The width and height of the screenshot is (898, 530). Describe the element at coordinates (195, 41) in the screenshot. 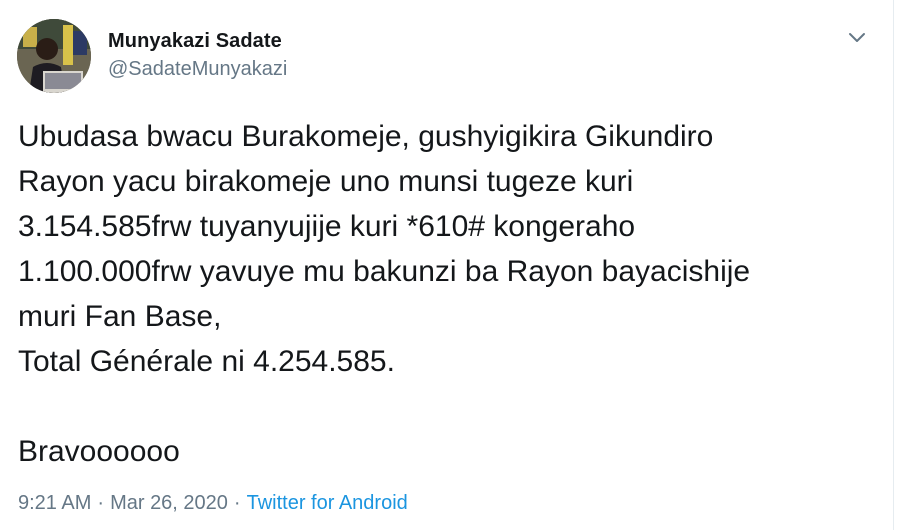

I see `author-name: Munyakazi Sadate` at that location.